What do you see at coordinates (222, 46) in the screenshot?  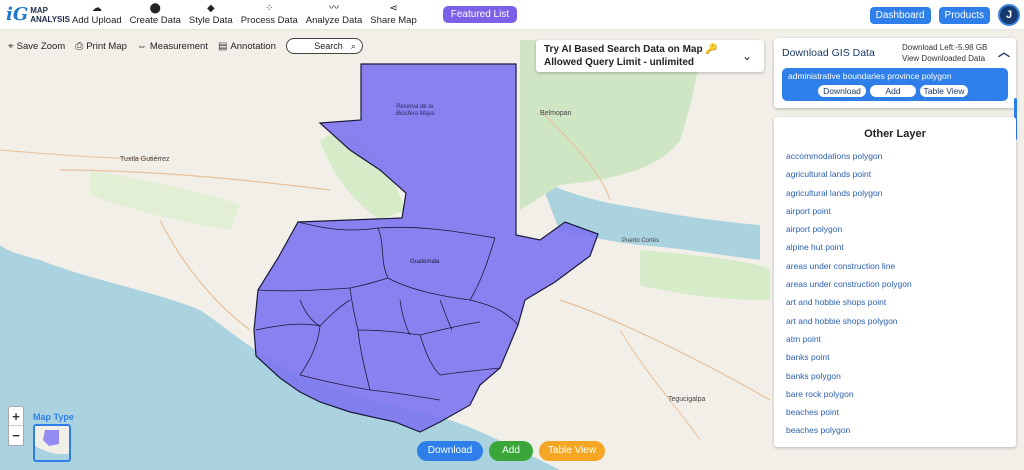 I see `annotation-icon: ▤` at bounding box center [222, 46].